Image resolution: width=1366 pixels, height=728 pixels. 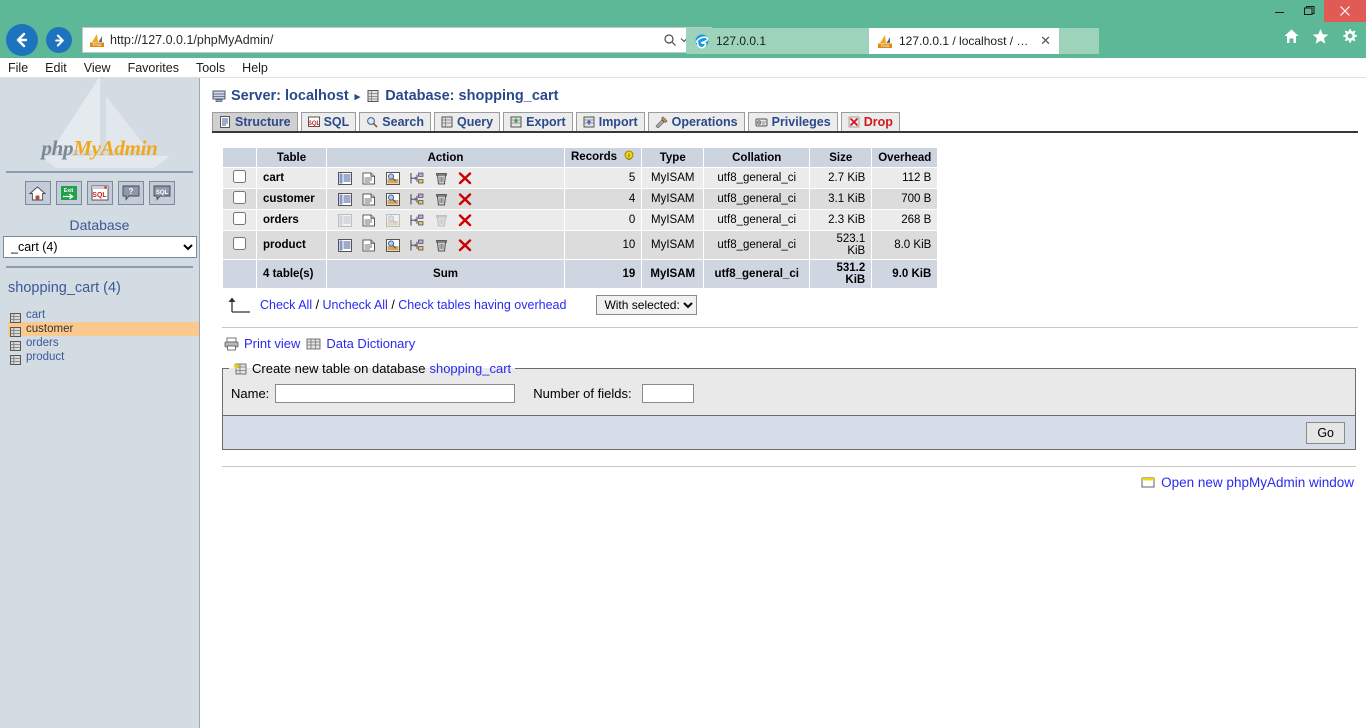 What do you see at coordinates (471, 96) in the screenshot?
I see `breadcrumb-database: Database: shopping_cart` at bounding box center [471, 96].